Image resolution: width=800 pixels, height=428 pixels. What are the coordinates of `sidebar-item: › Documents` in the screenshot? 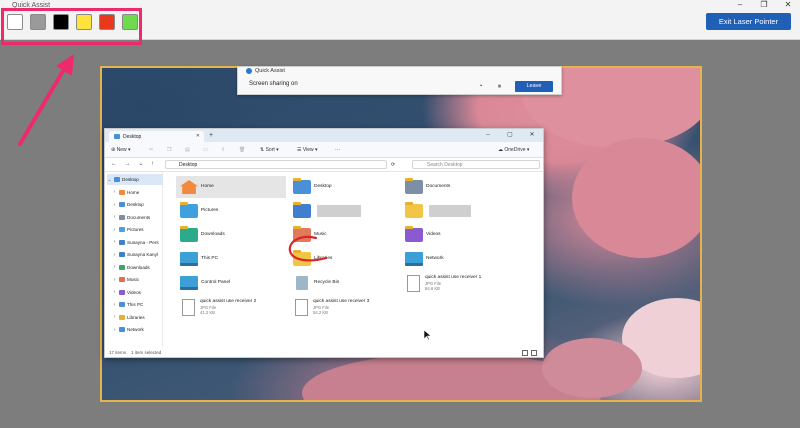 It's located at (135, 217).